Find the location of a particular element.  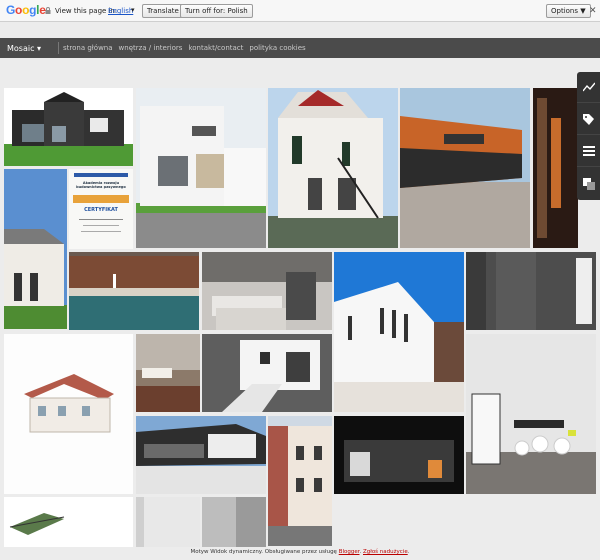

view-selector-label: Mosaic is located at coordinates (21, 48).